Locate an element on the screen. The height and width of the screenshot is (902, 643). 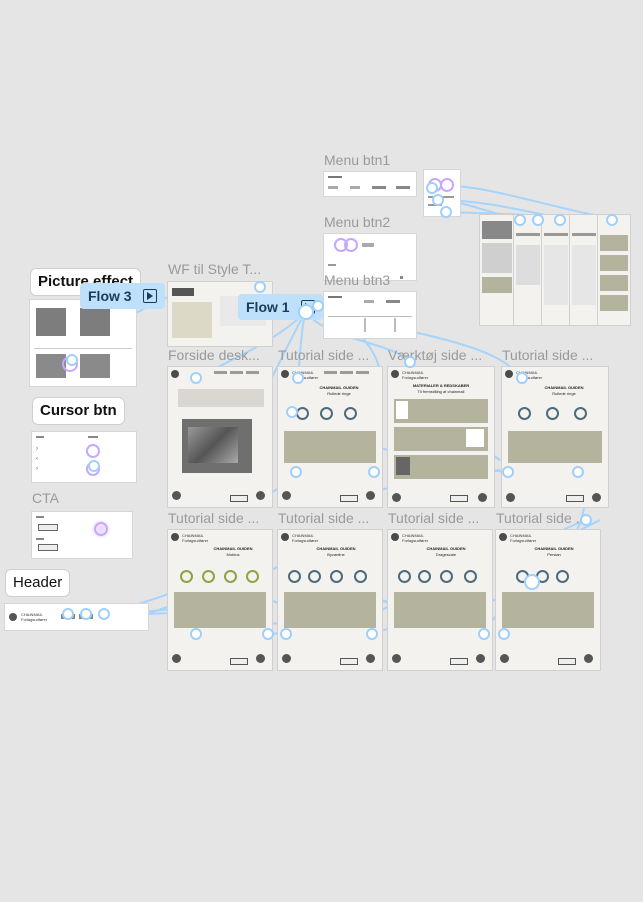
frame-label-menu-btn3: Menu btn3 is located at coordinates (357, 280).